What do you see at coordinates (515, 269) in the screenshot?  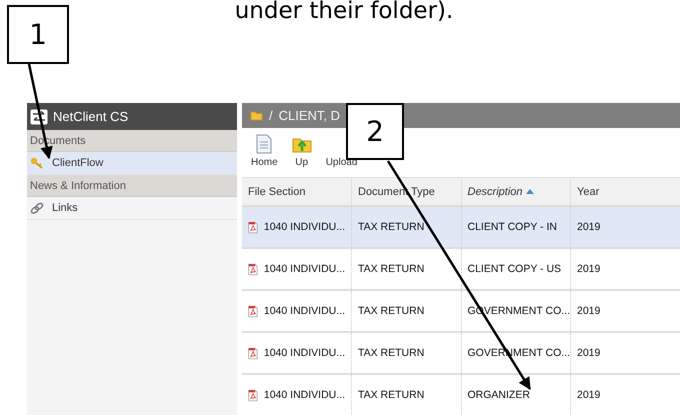 I see `table-cell: CLIENT COPY - US` at bounding box center [515, 269].